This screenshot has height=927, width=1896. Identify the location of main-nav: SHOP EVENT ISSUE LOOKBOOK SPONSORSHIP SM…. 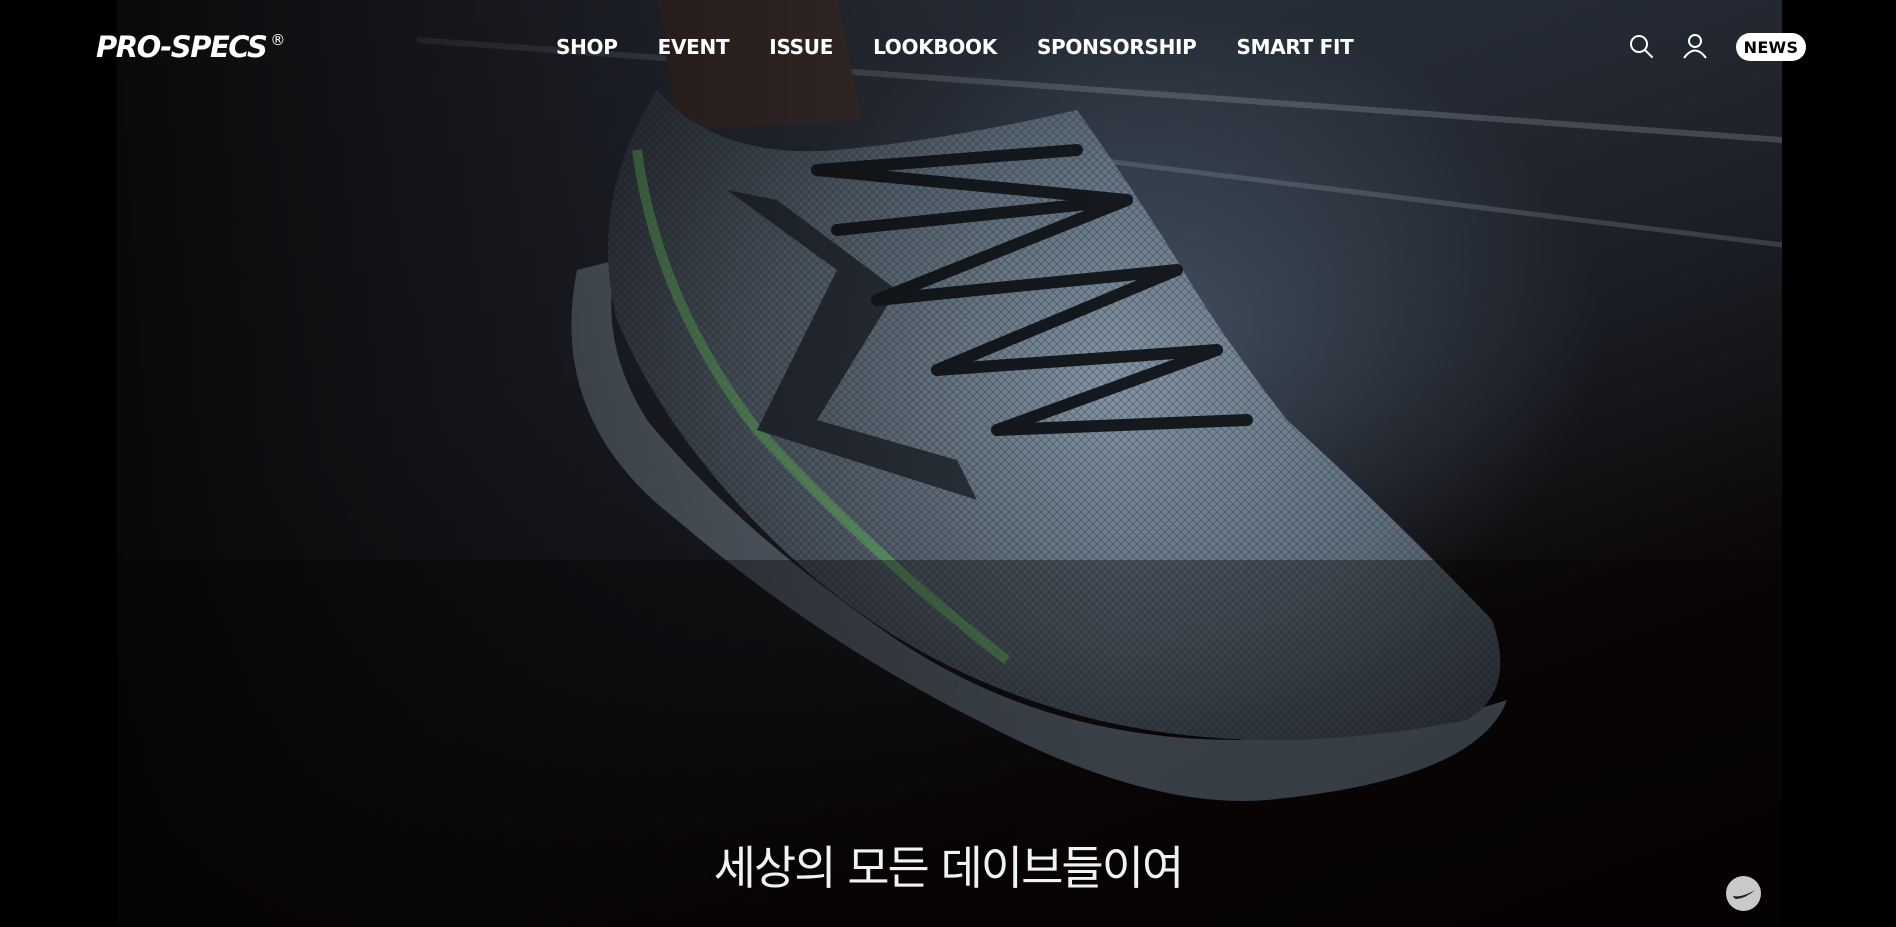
(974, 47).